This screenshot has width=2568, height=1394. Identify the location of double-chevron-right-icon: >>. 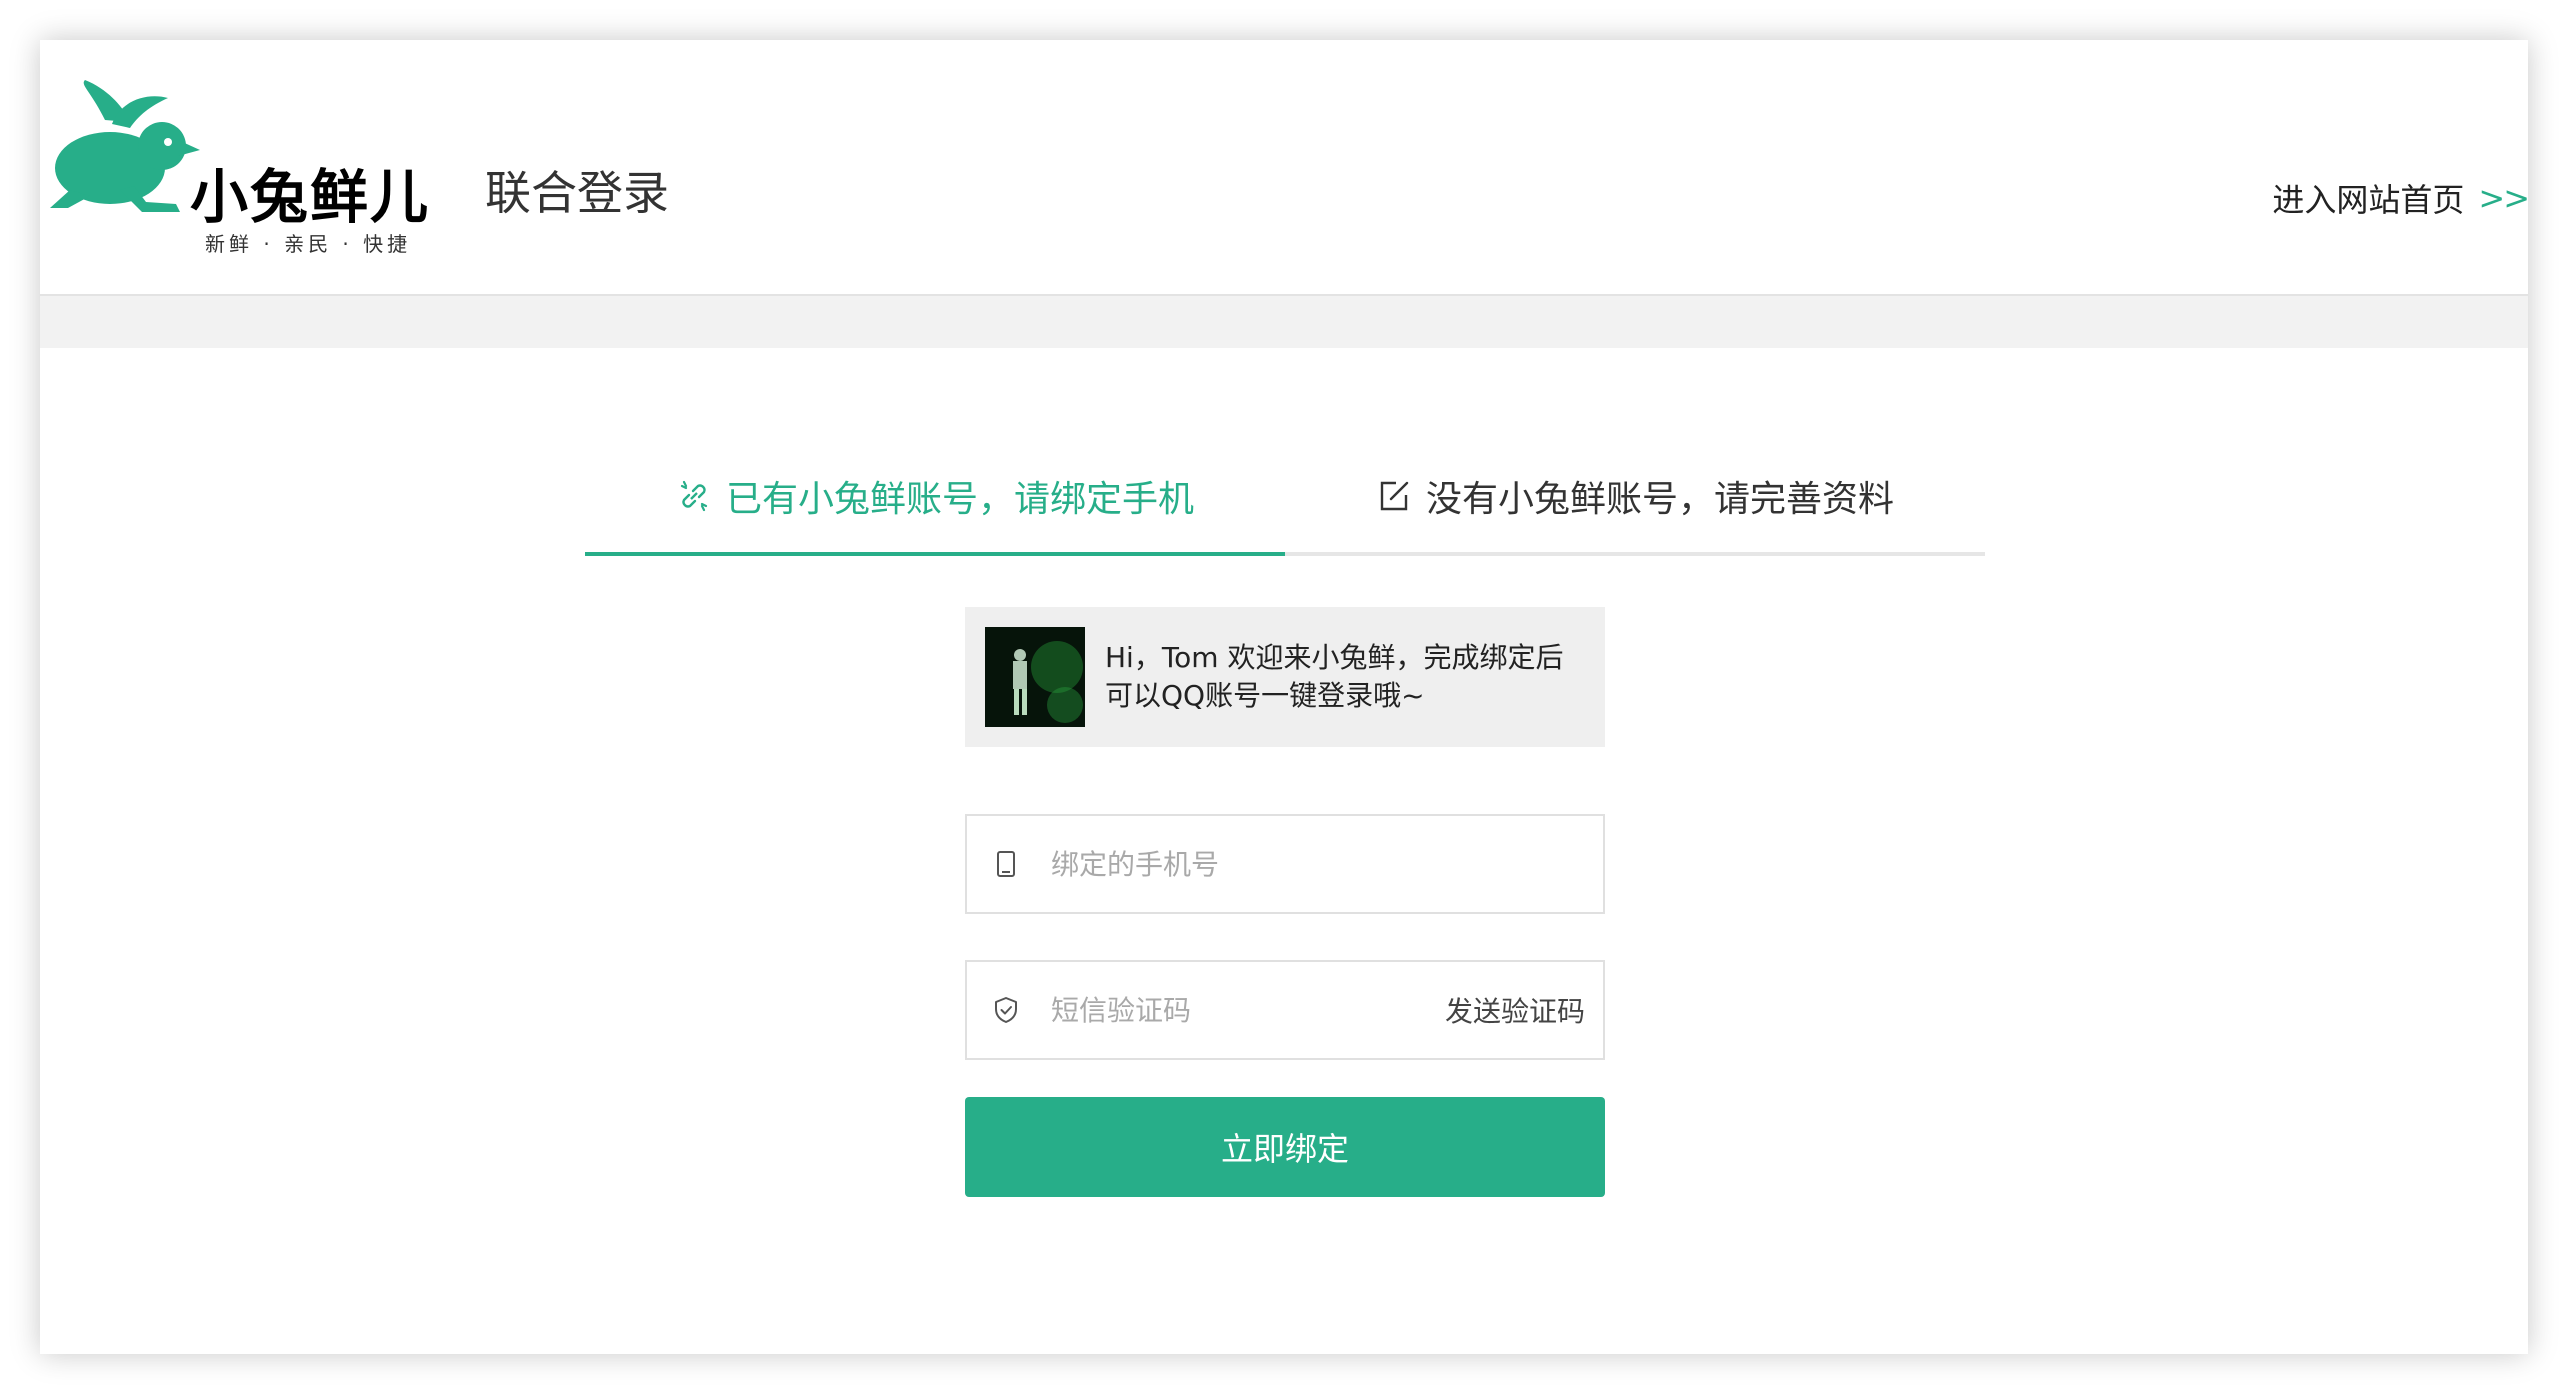
(2504, 198).